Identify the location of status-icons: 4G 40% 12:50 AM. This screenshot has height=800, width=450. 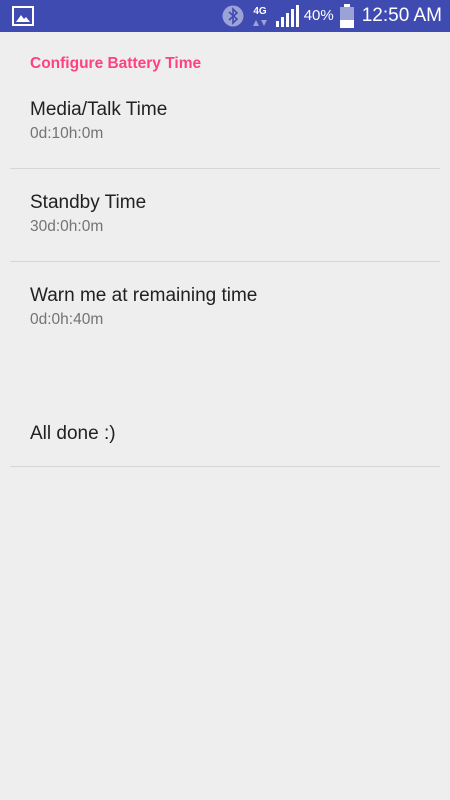
(329, 16).